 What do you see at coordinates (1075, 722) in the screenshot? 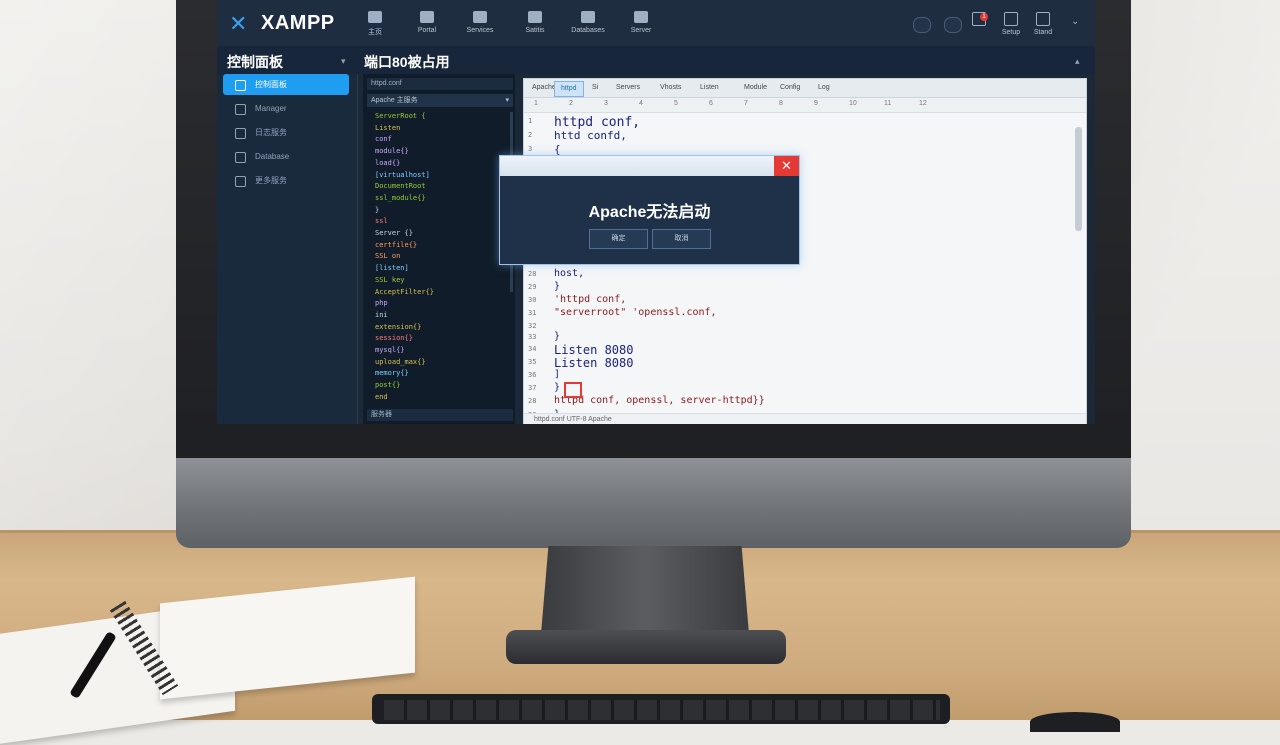
I see `mouse` at bounding box center [1075, 722].